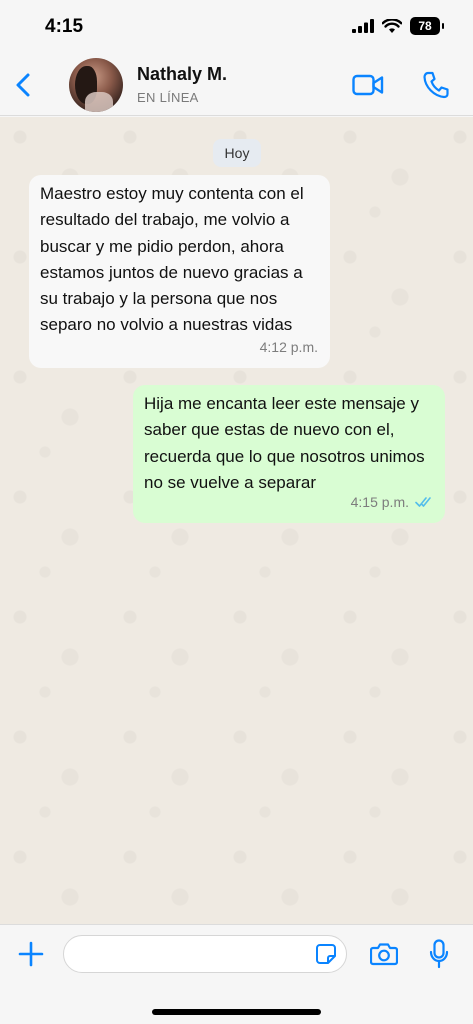  I want to click on back-button, so click(24, 85).